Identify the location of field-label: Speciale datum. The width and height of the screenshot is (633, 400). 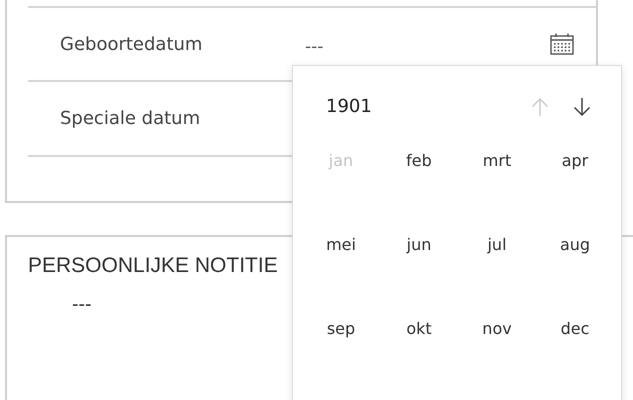
(131, 118).